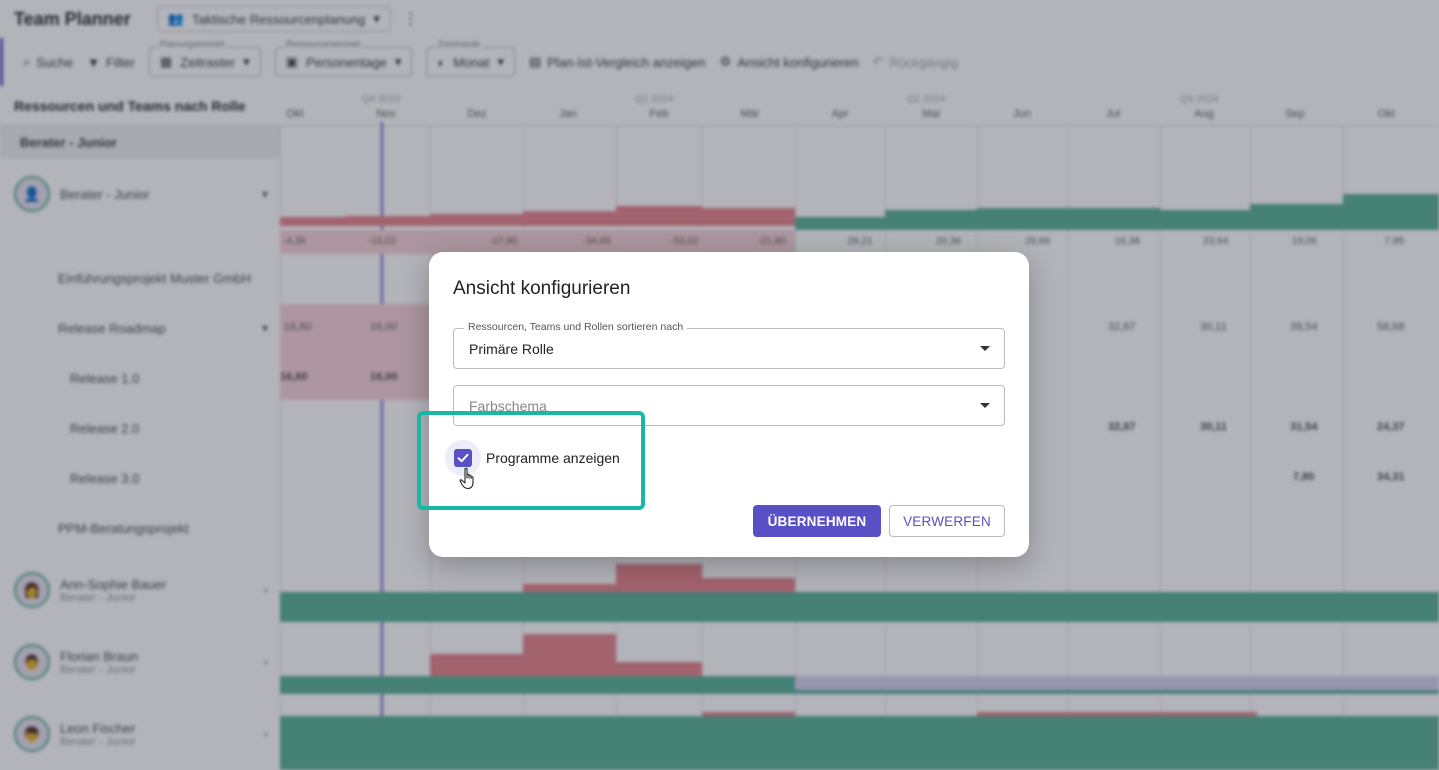 This screenshot has height=770, width=1439. What do you see at coordinates (511, 348) in the screenshot?
I see `sort-select-value: Primäre Rolle` at bounding box center [511, 348].